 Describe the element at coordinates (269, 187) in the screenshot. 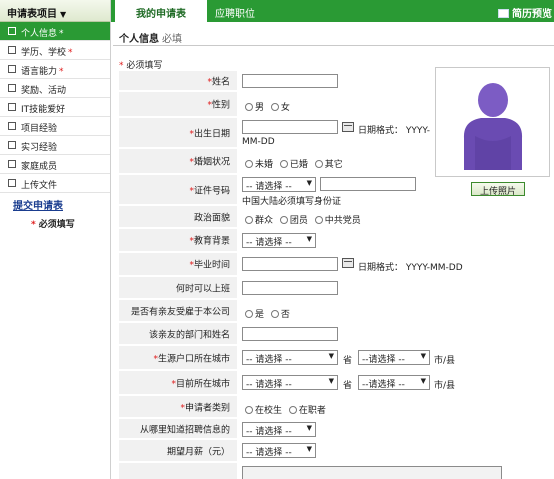

I see `id-type-select-value: -- 请选择 --` at that location.